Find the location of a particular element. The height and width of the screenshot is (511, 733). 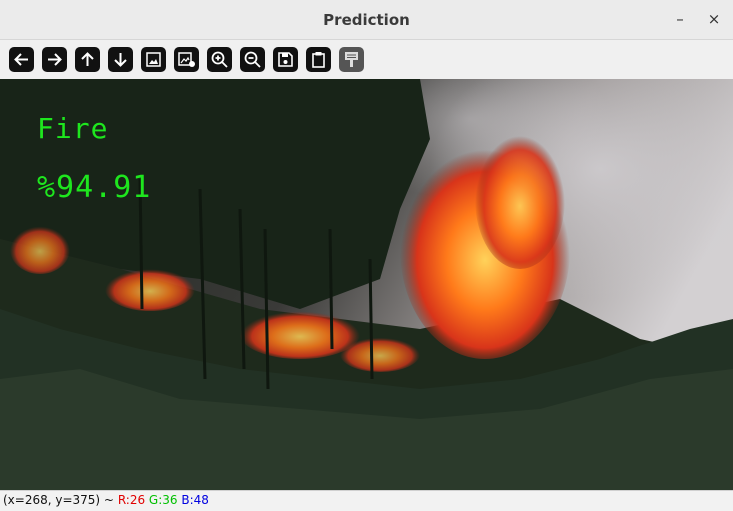

copy-to-clipboard-button is located at coordinates (318, 59).